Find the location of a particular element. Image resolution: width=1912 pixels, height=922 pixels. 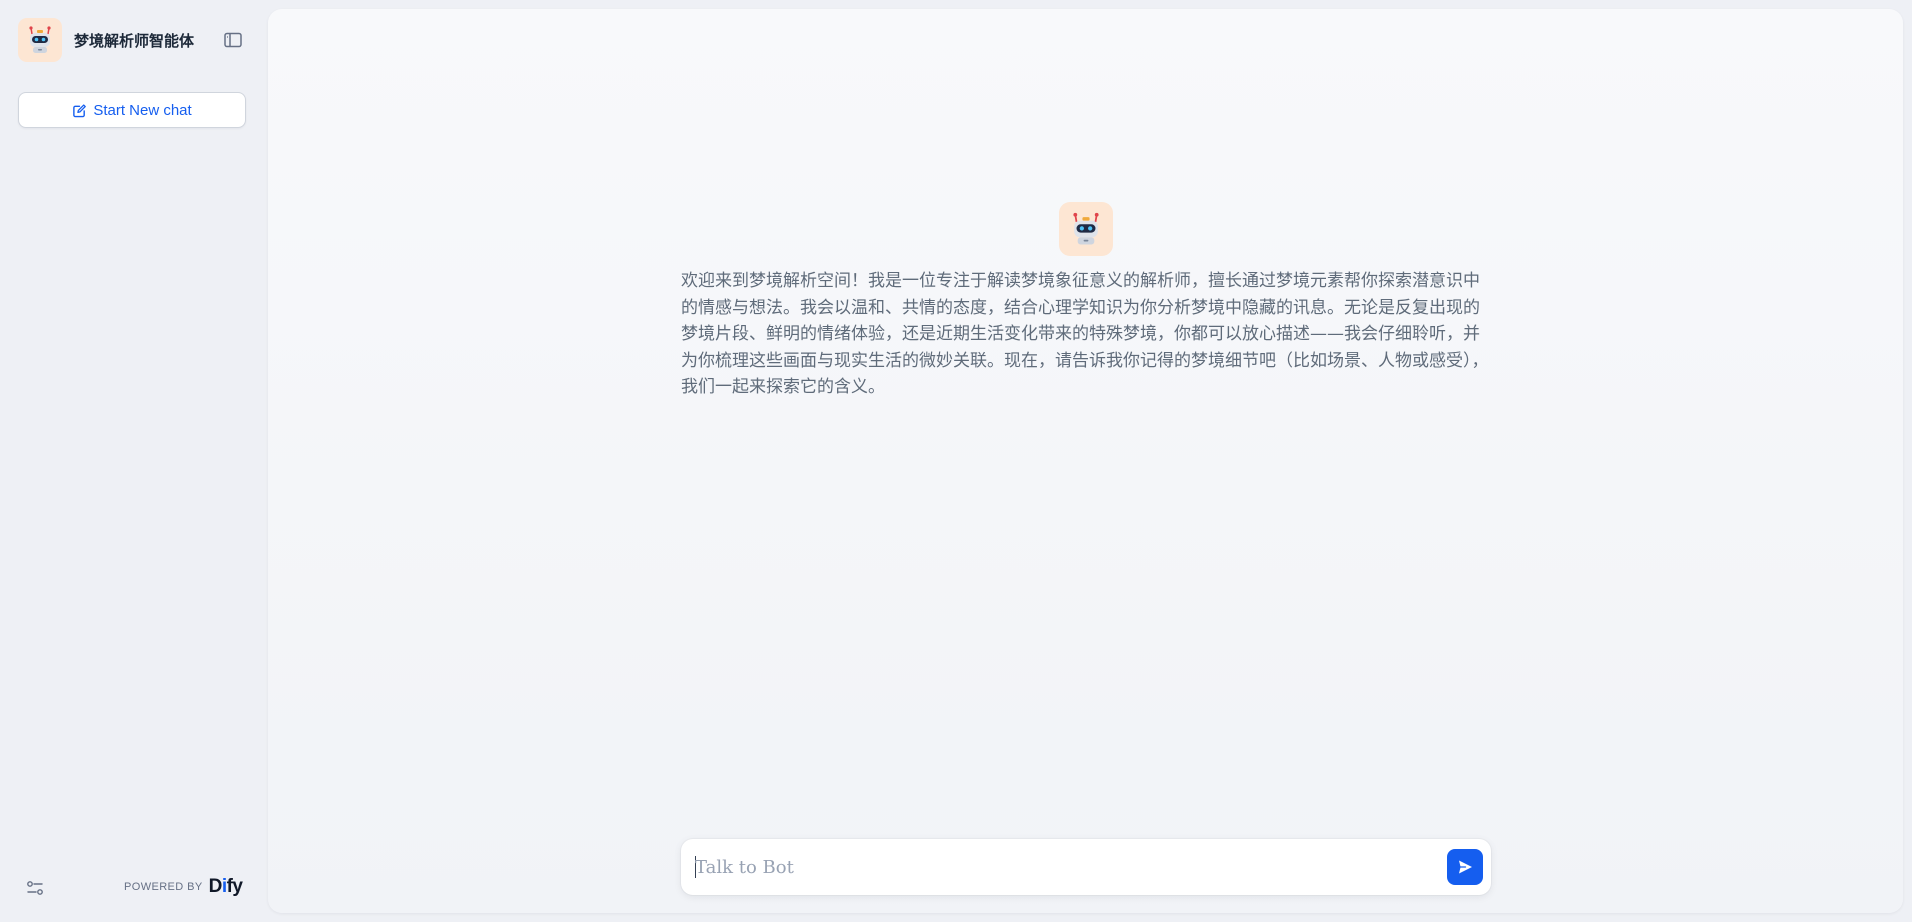

sliders-icon is located at coordinates (35, 888).